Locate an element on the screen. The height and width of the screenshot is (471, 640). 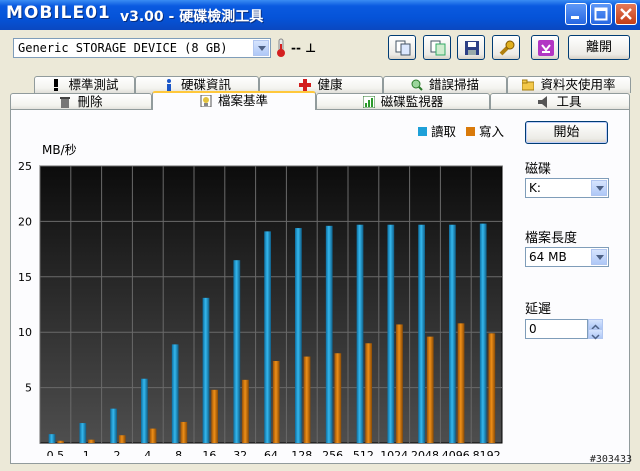
folder-icon is located at coordinates (528, 85).